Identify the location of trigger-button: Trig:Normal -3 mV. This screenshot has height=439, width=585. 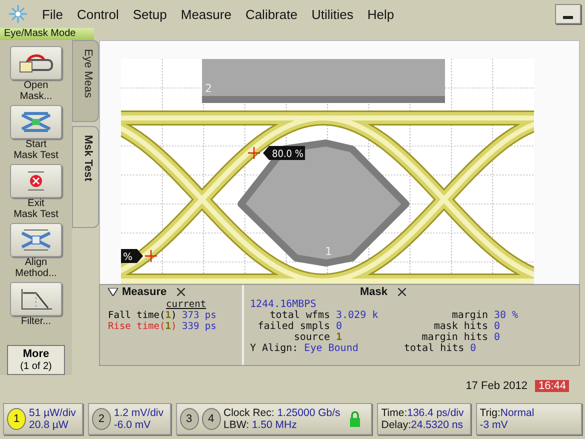
(529, 419).